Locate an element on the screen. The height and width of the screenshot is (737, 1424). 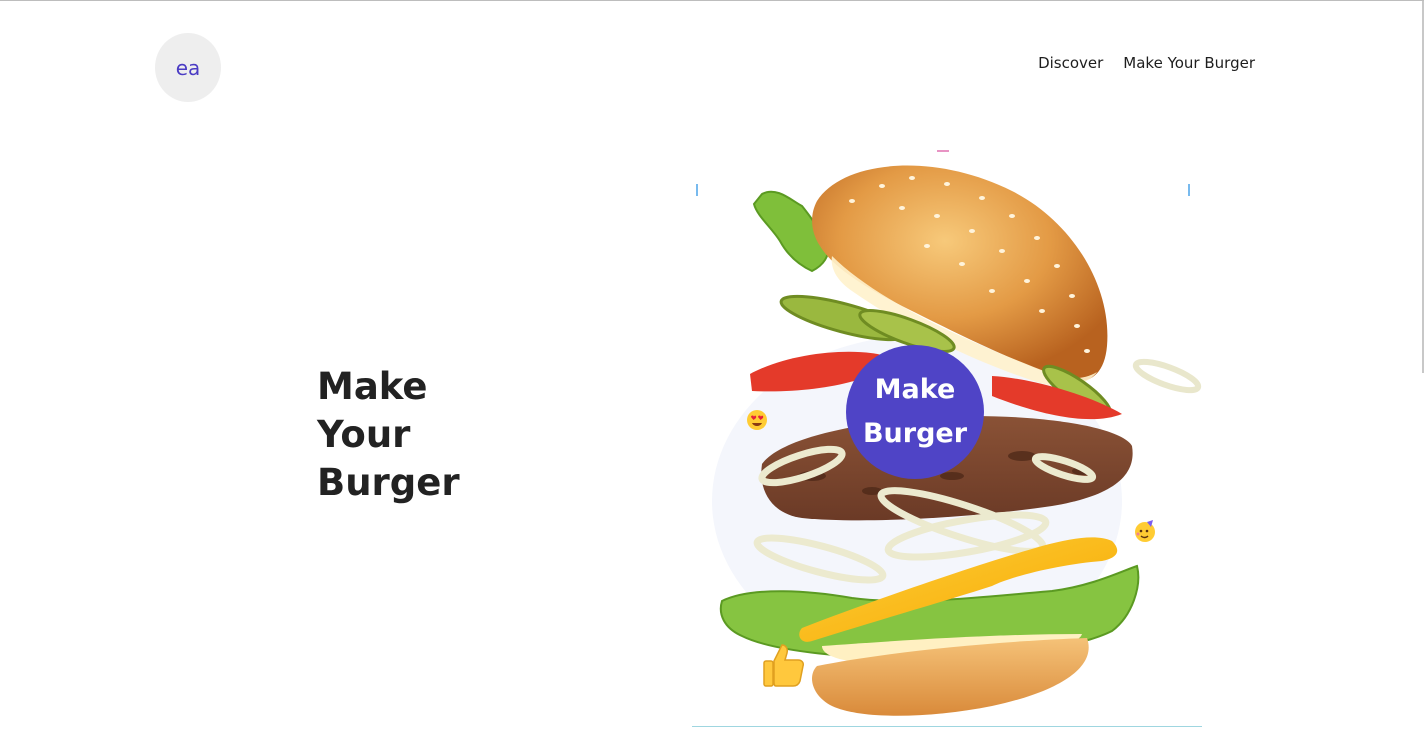
main-nav: Discover Make Your Burger is located at coordinates (1146, 63).